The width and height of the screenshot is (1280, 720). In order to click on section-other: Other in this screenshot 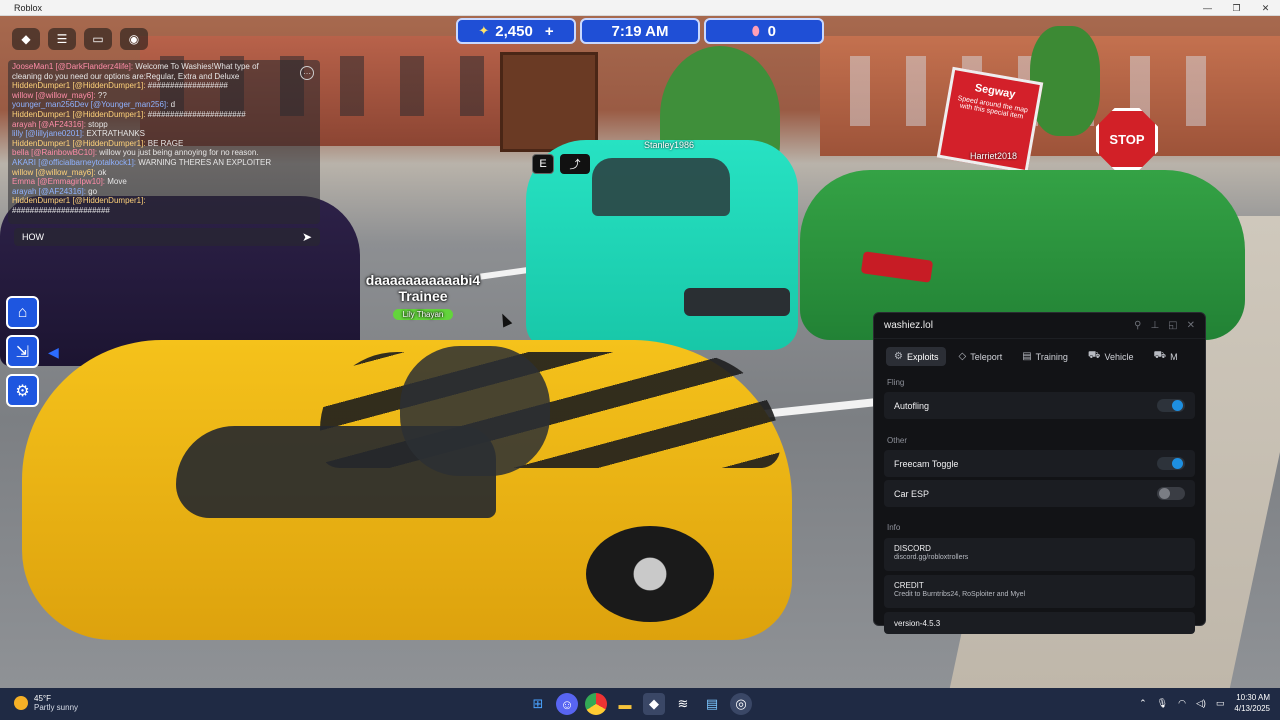, I will do `click(897, 440)`.